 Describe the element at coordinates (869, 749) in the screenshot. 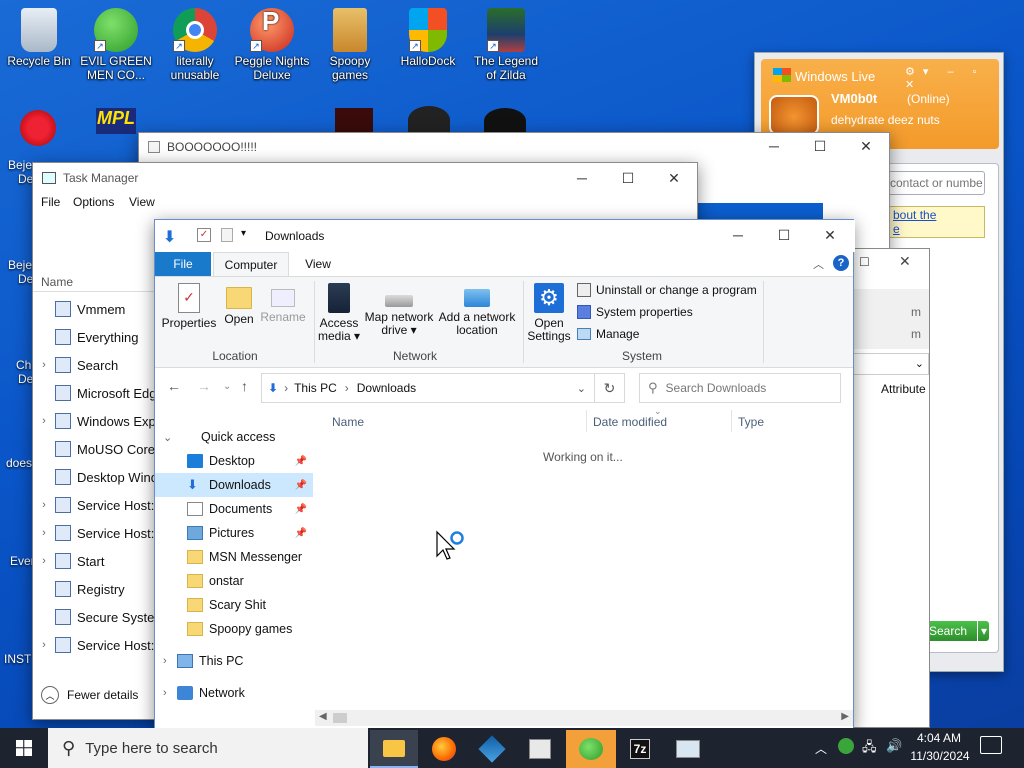

I see `network-icon: 🖧` at that location.